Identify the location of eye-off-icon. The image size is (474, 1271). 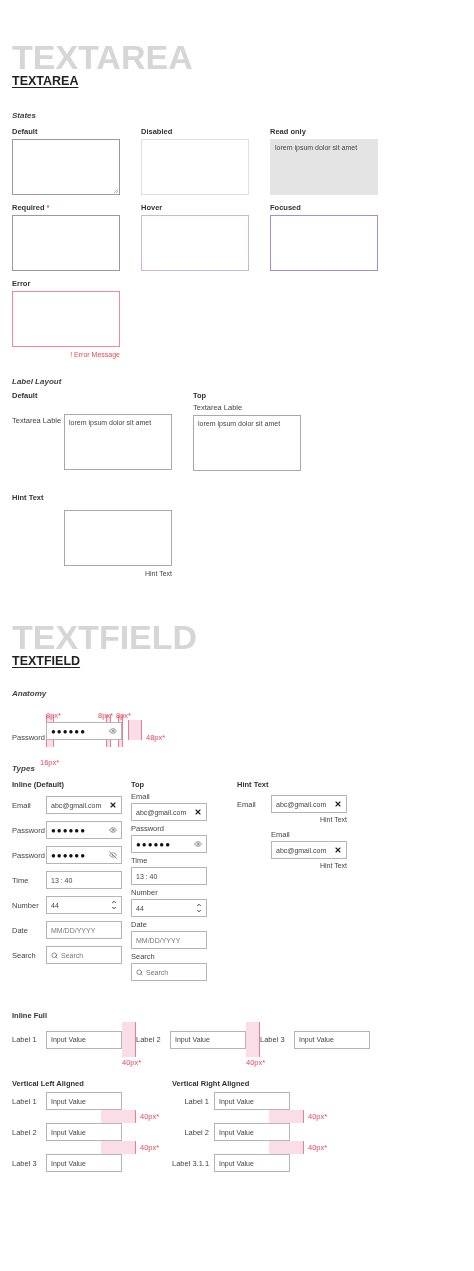
(113, 855).